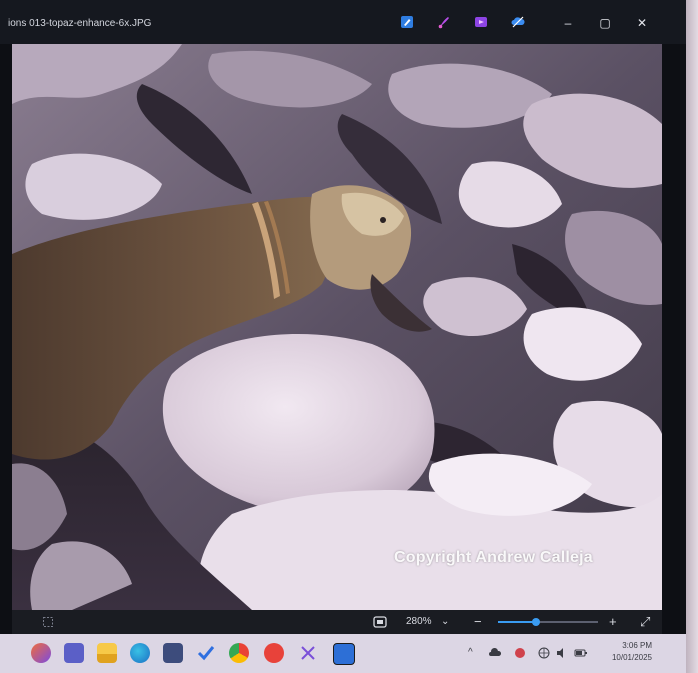  What do you see at coordinates (41, 653) in the screenshot?
I see `copilot-icon` at bounding box center [41, 653].